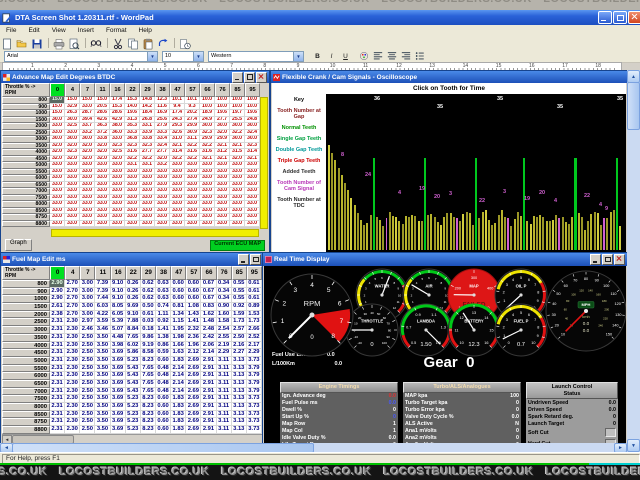 The image size is (640, 480). What do you see at coordinates (254, 407) in the screenshot?
I see `map-cell: 3.73` at bounding box center [254, 407].